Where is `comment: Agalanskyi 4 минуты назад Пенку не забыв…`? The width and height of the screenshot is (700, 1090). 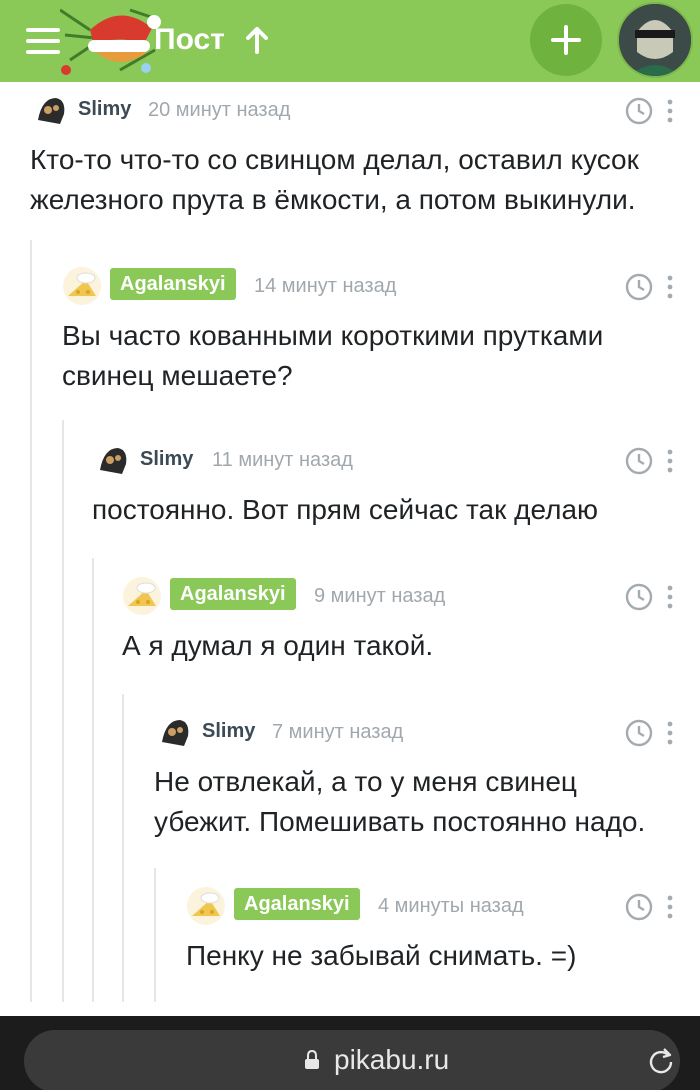 comment: Agalanskyi 4 минуты назад Пенку не забыв… is located at coordinates (433, 931).